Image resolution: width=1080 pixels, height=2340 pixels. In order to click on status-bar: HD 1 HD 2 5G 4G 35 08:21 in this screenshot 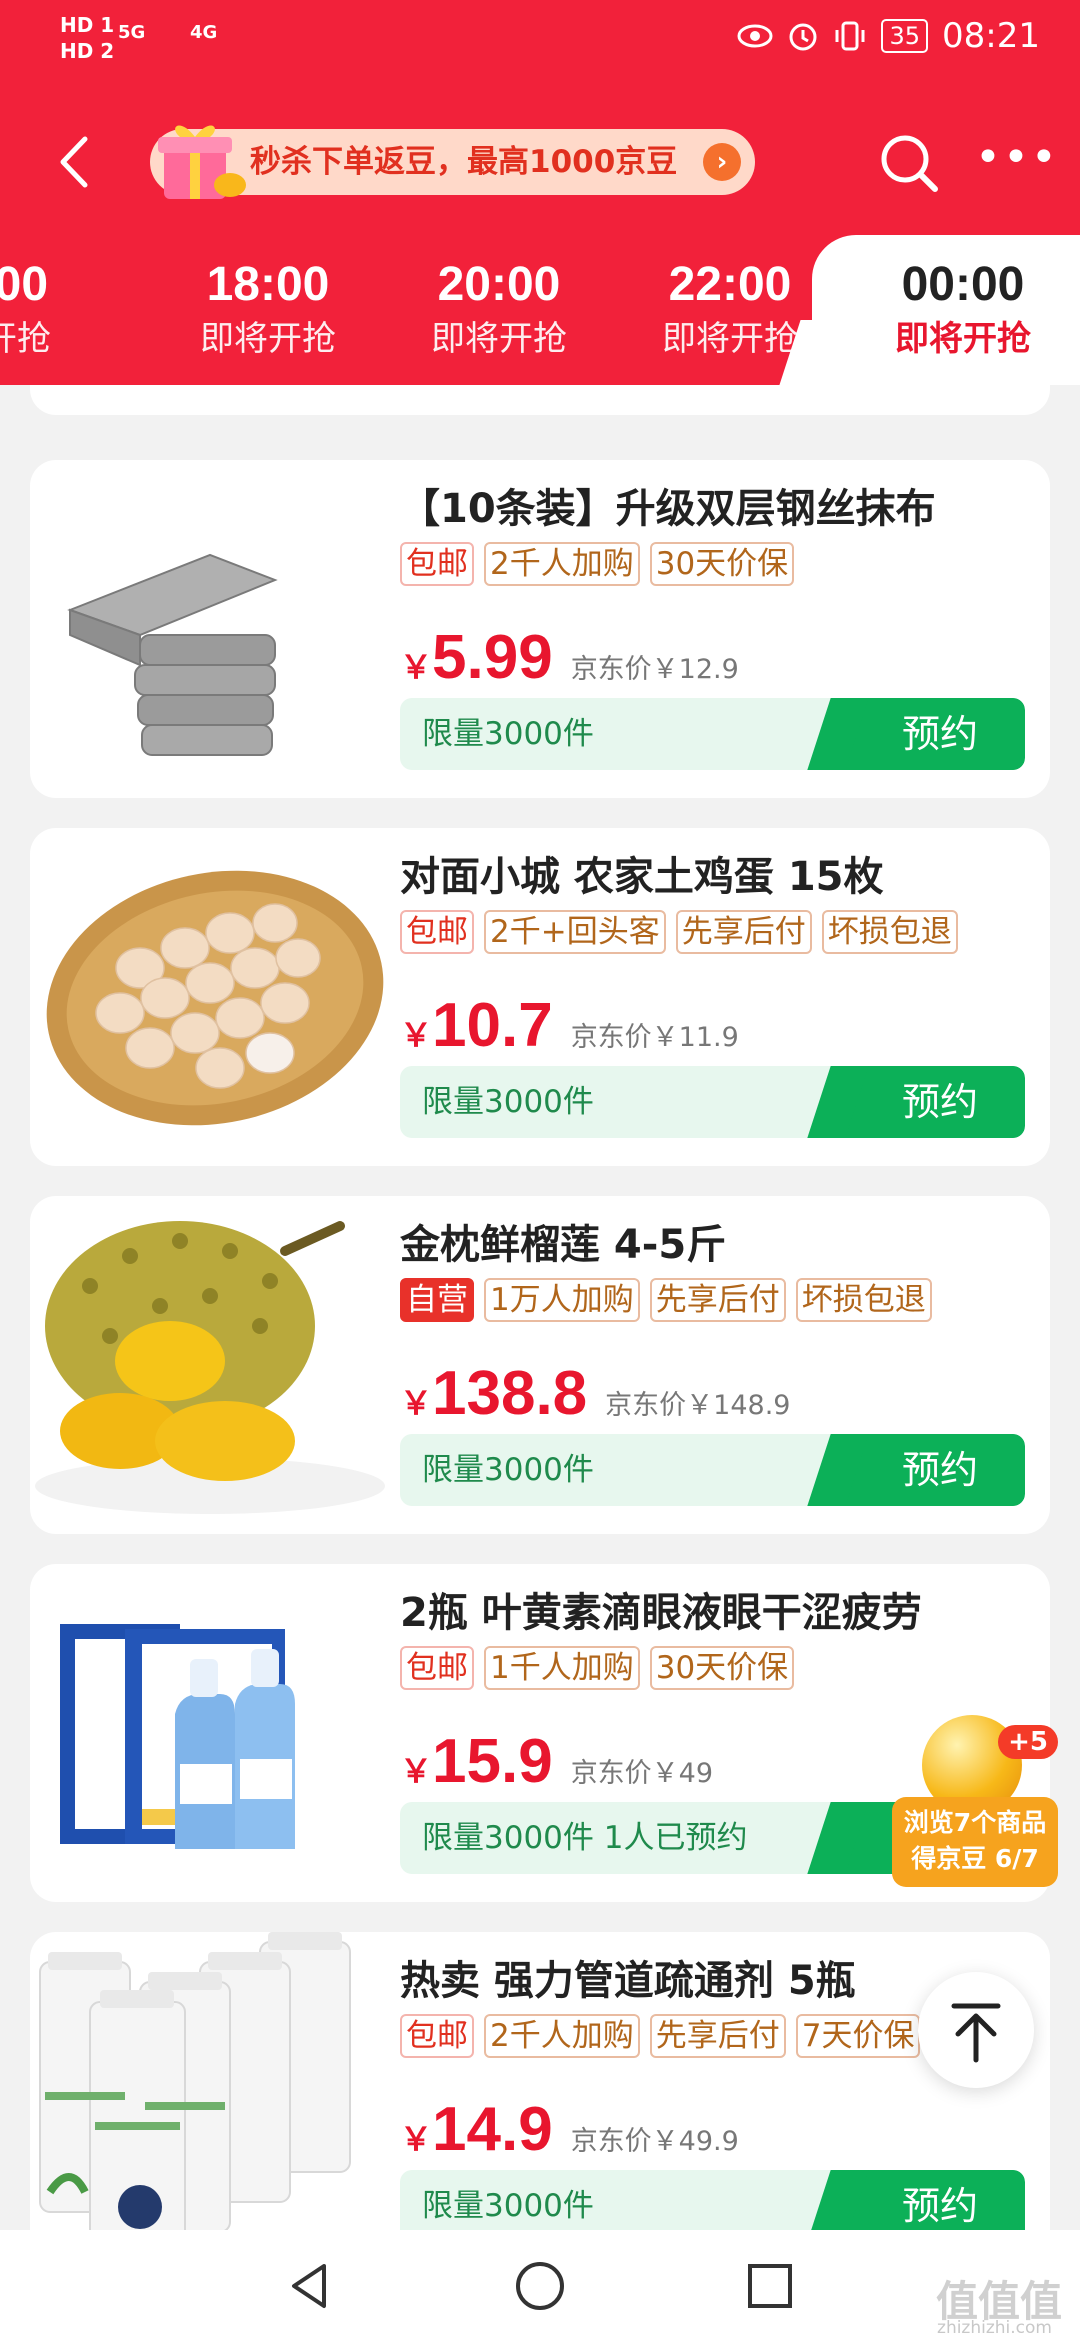, I will do `click(540, 40)`.